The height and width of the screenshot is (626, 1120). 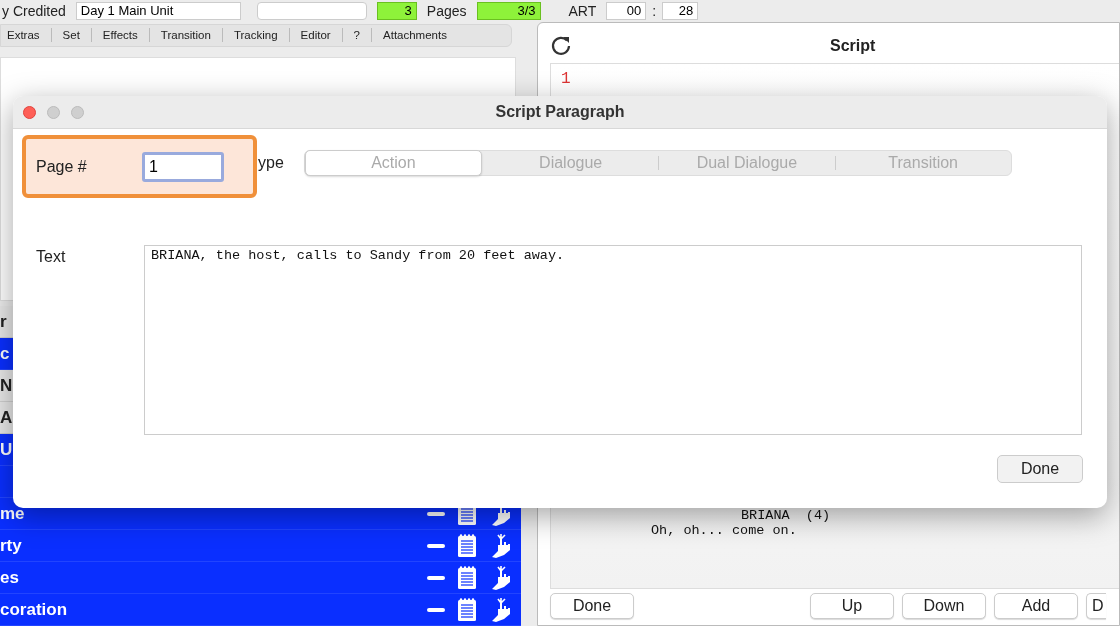 What do you see at coordinates (9, 577) in the screenshot?
I see `row-label: es` at bounding box center [9, 577].